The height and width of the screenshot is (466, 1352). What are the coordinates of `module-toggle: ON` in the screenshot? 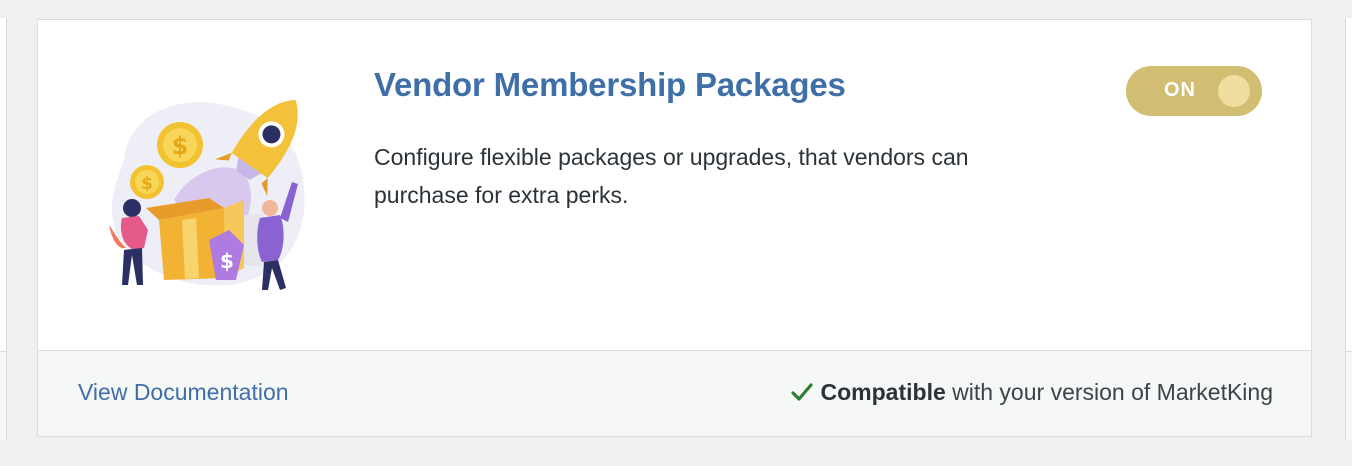 It's located at (1194, 91).